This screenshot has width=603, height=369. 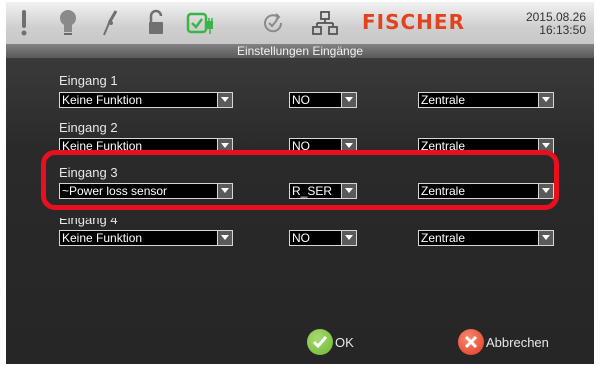 What do you see at coordinates (443, 100) in the screenshot?
I see `input-1-target-value: Zentrale` at bounding box center [443, 100].